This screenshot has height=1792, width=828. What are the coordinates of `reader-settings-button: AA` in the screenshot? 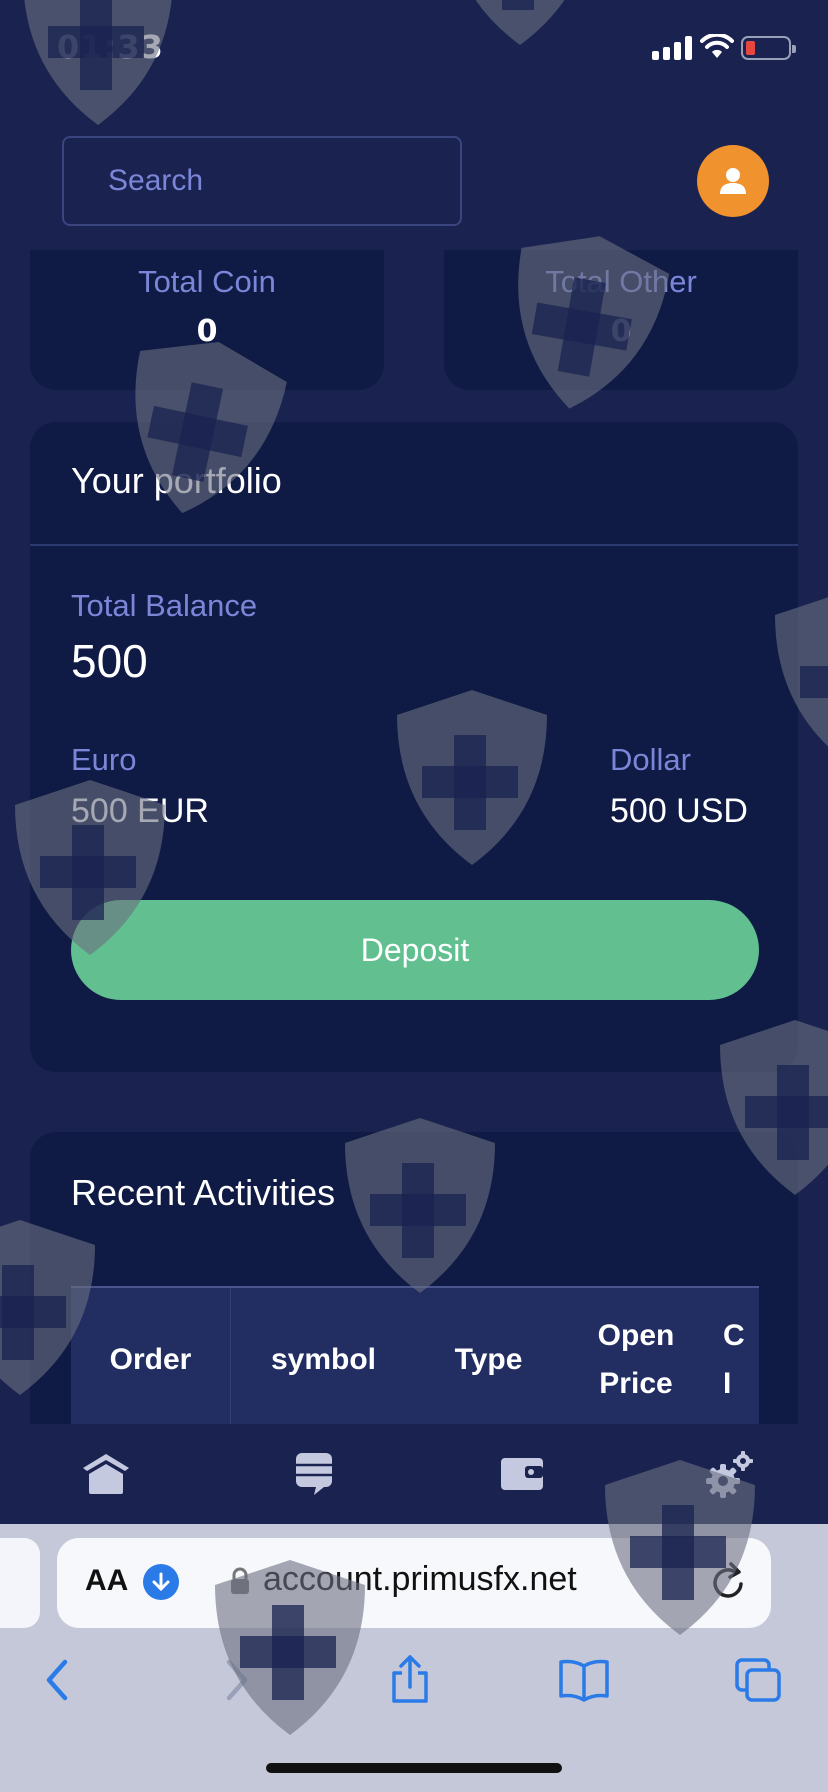 It's located at (106, 1581).